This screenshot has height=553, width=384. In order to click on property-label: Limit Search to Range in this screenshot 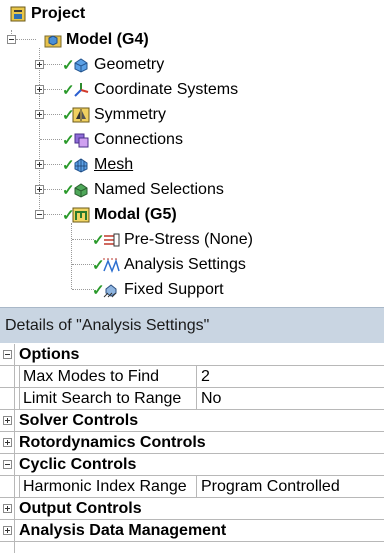, I will do `click(108, 398)`.